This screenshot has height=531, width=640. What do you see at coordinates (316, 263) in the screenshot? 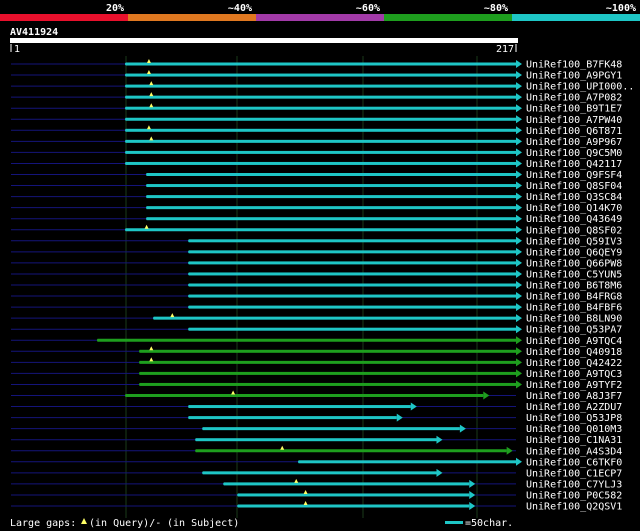
I see `hit-row: UniRef100_Q66PW8` at bounding box center [316, 263].